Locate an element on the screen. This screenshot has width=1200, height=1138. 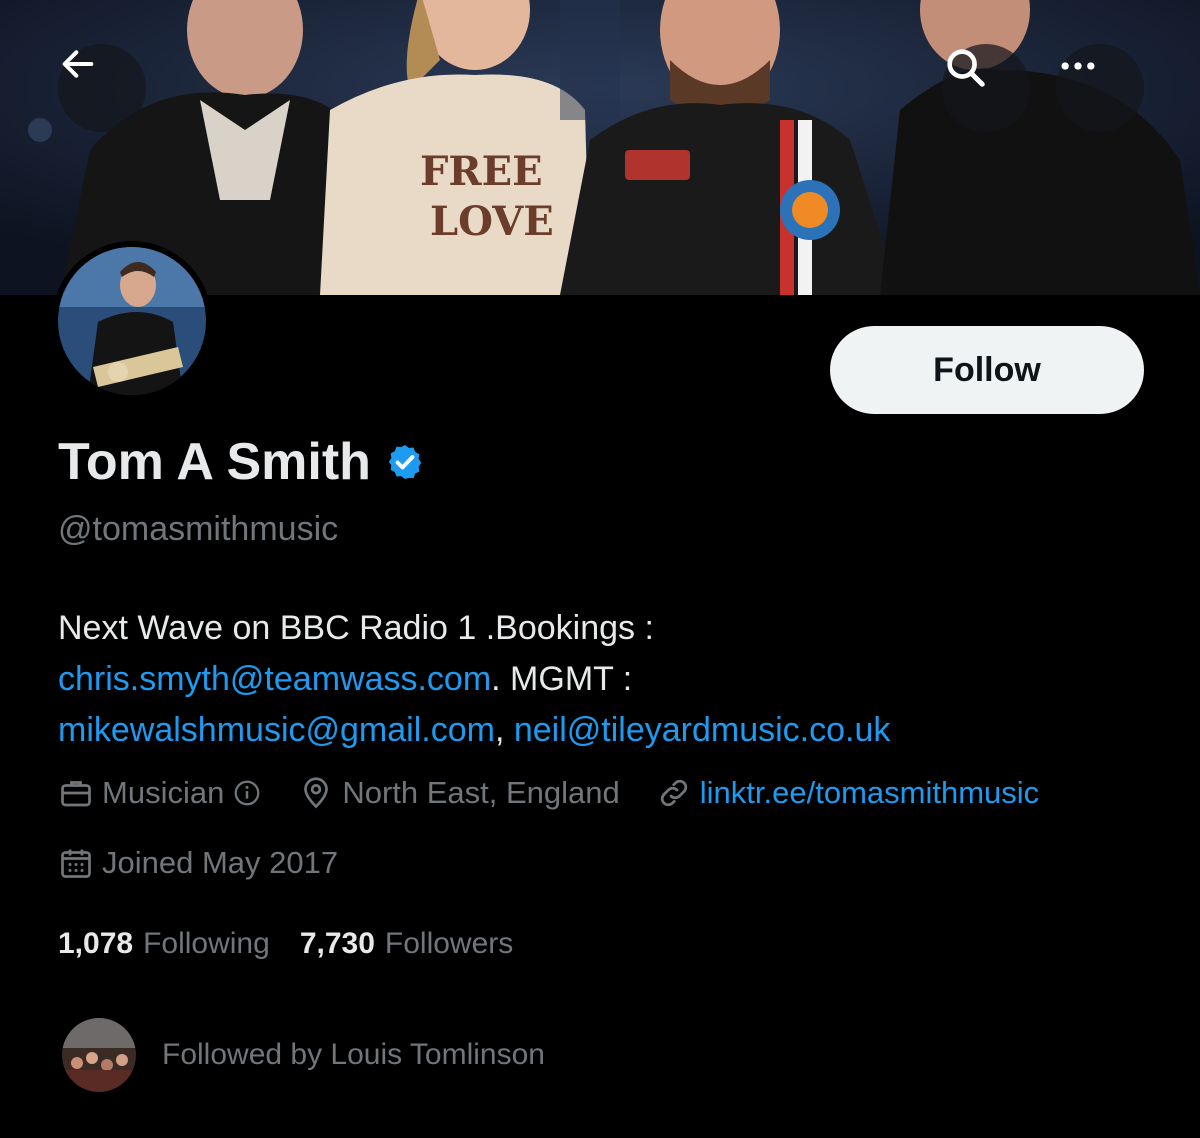
joined-item: Joined May 2017 is located at coordinates (198, 863).